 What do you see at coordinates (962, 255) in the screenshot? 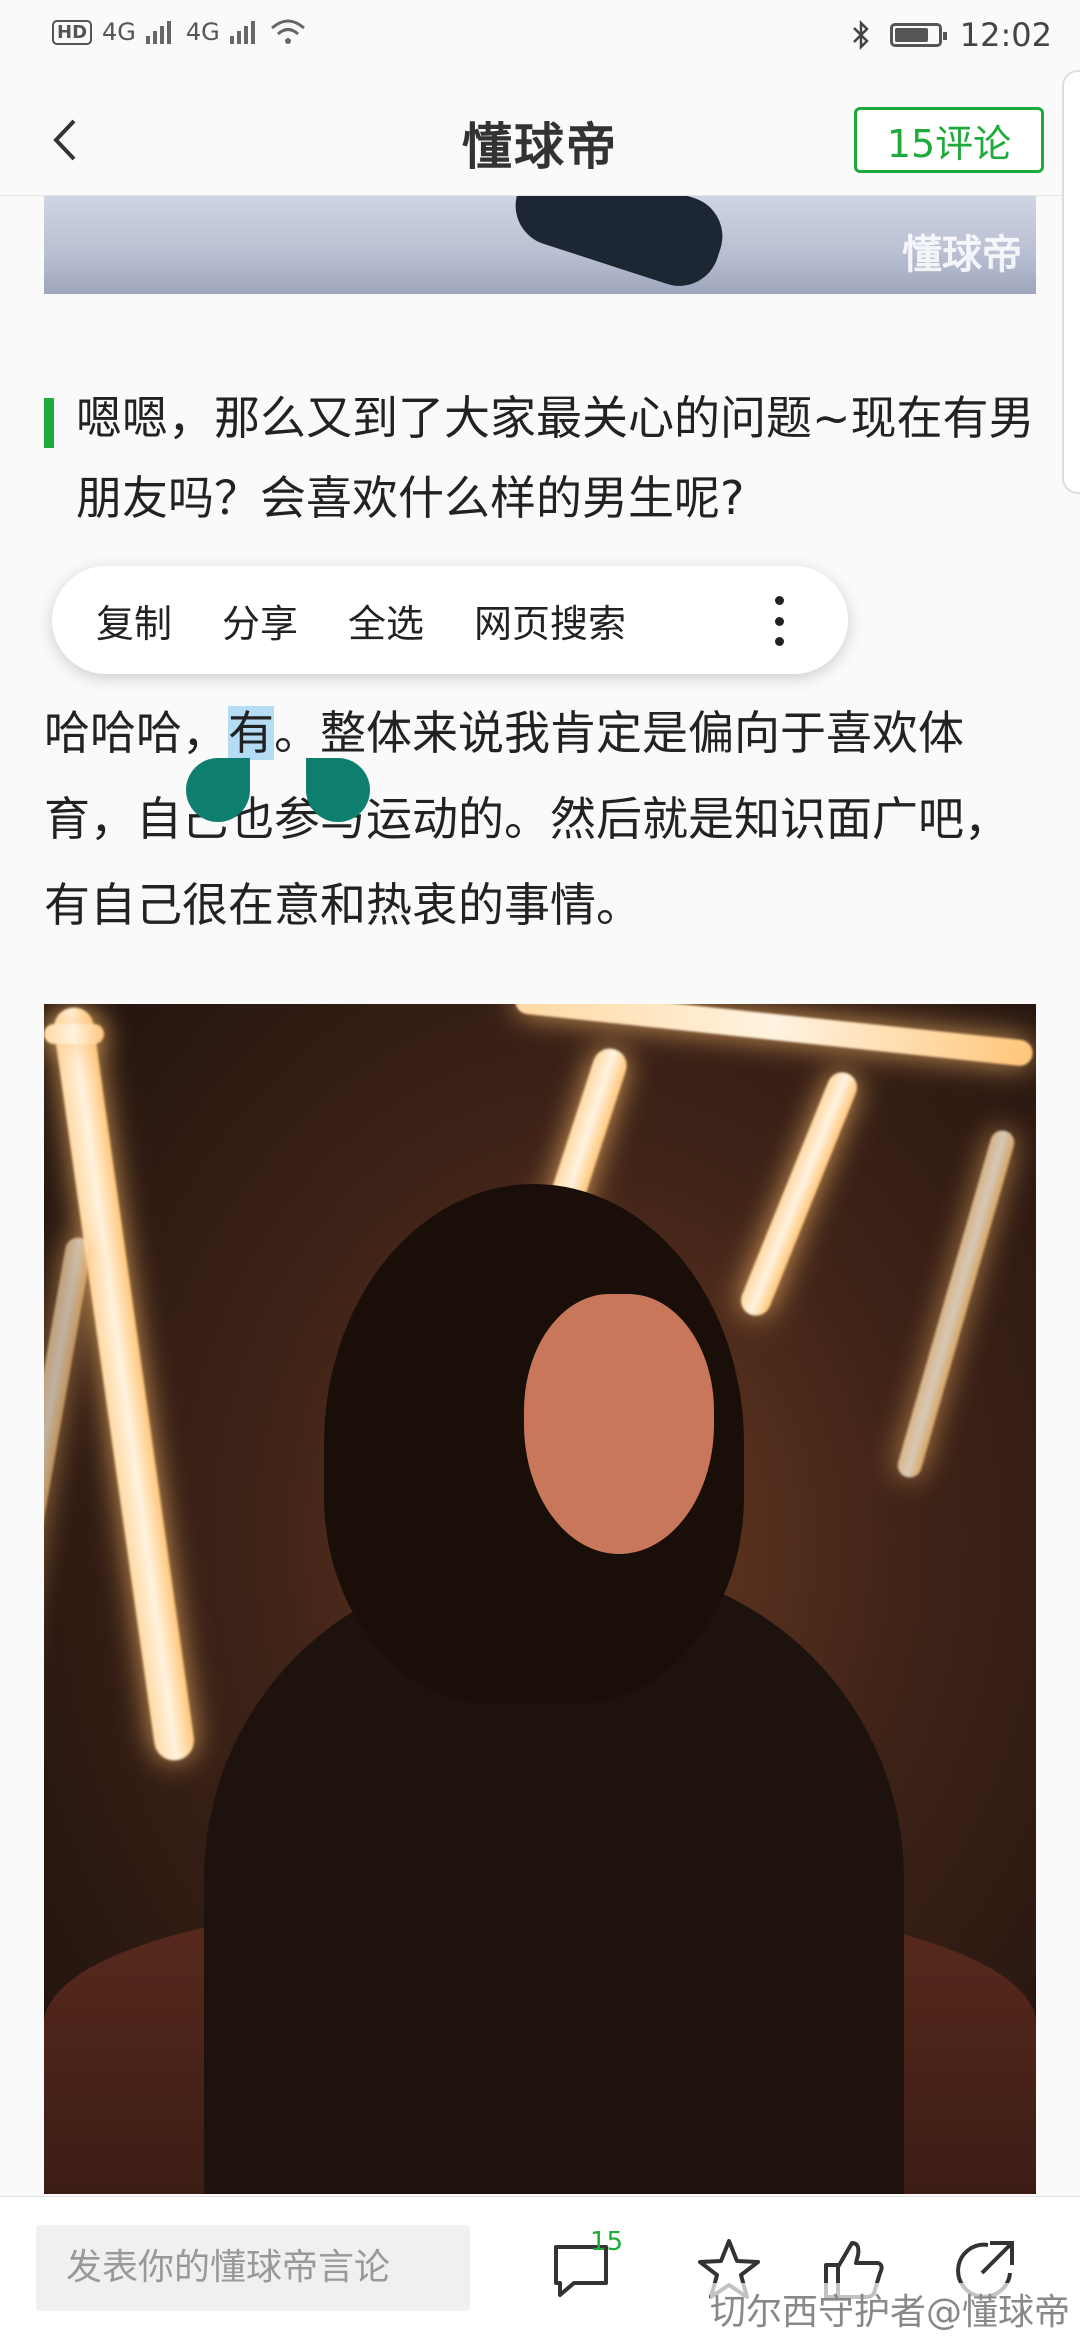
I see `image-watermark: 懂球帝` at bounding box center [962, 255].